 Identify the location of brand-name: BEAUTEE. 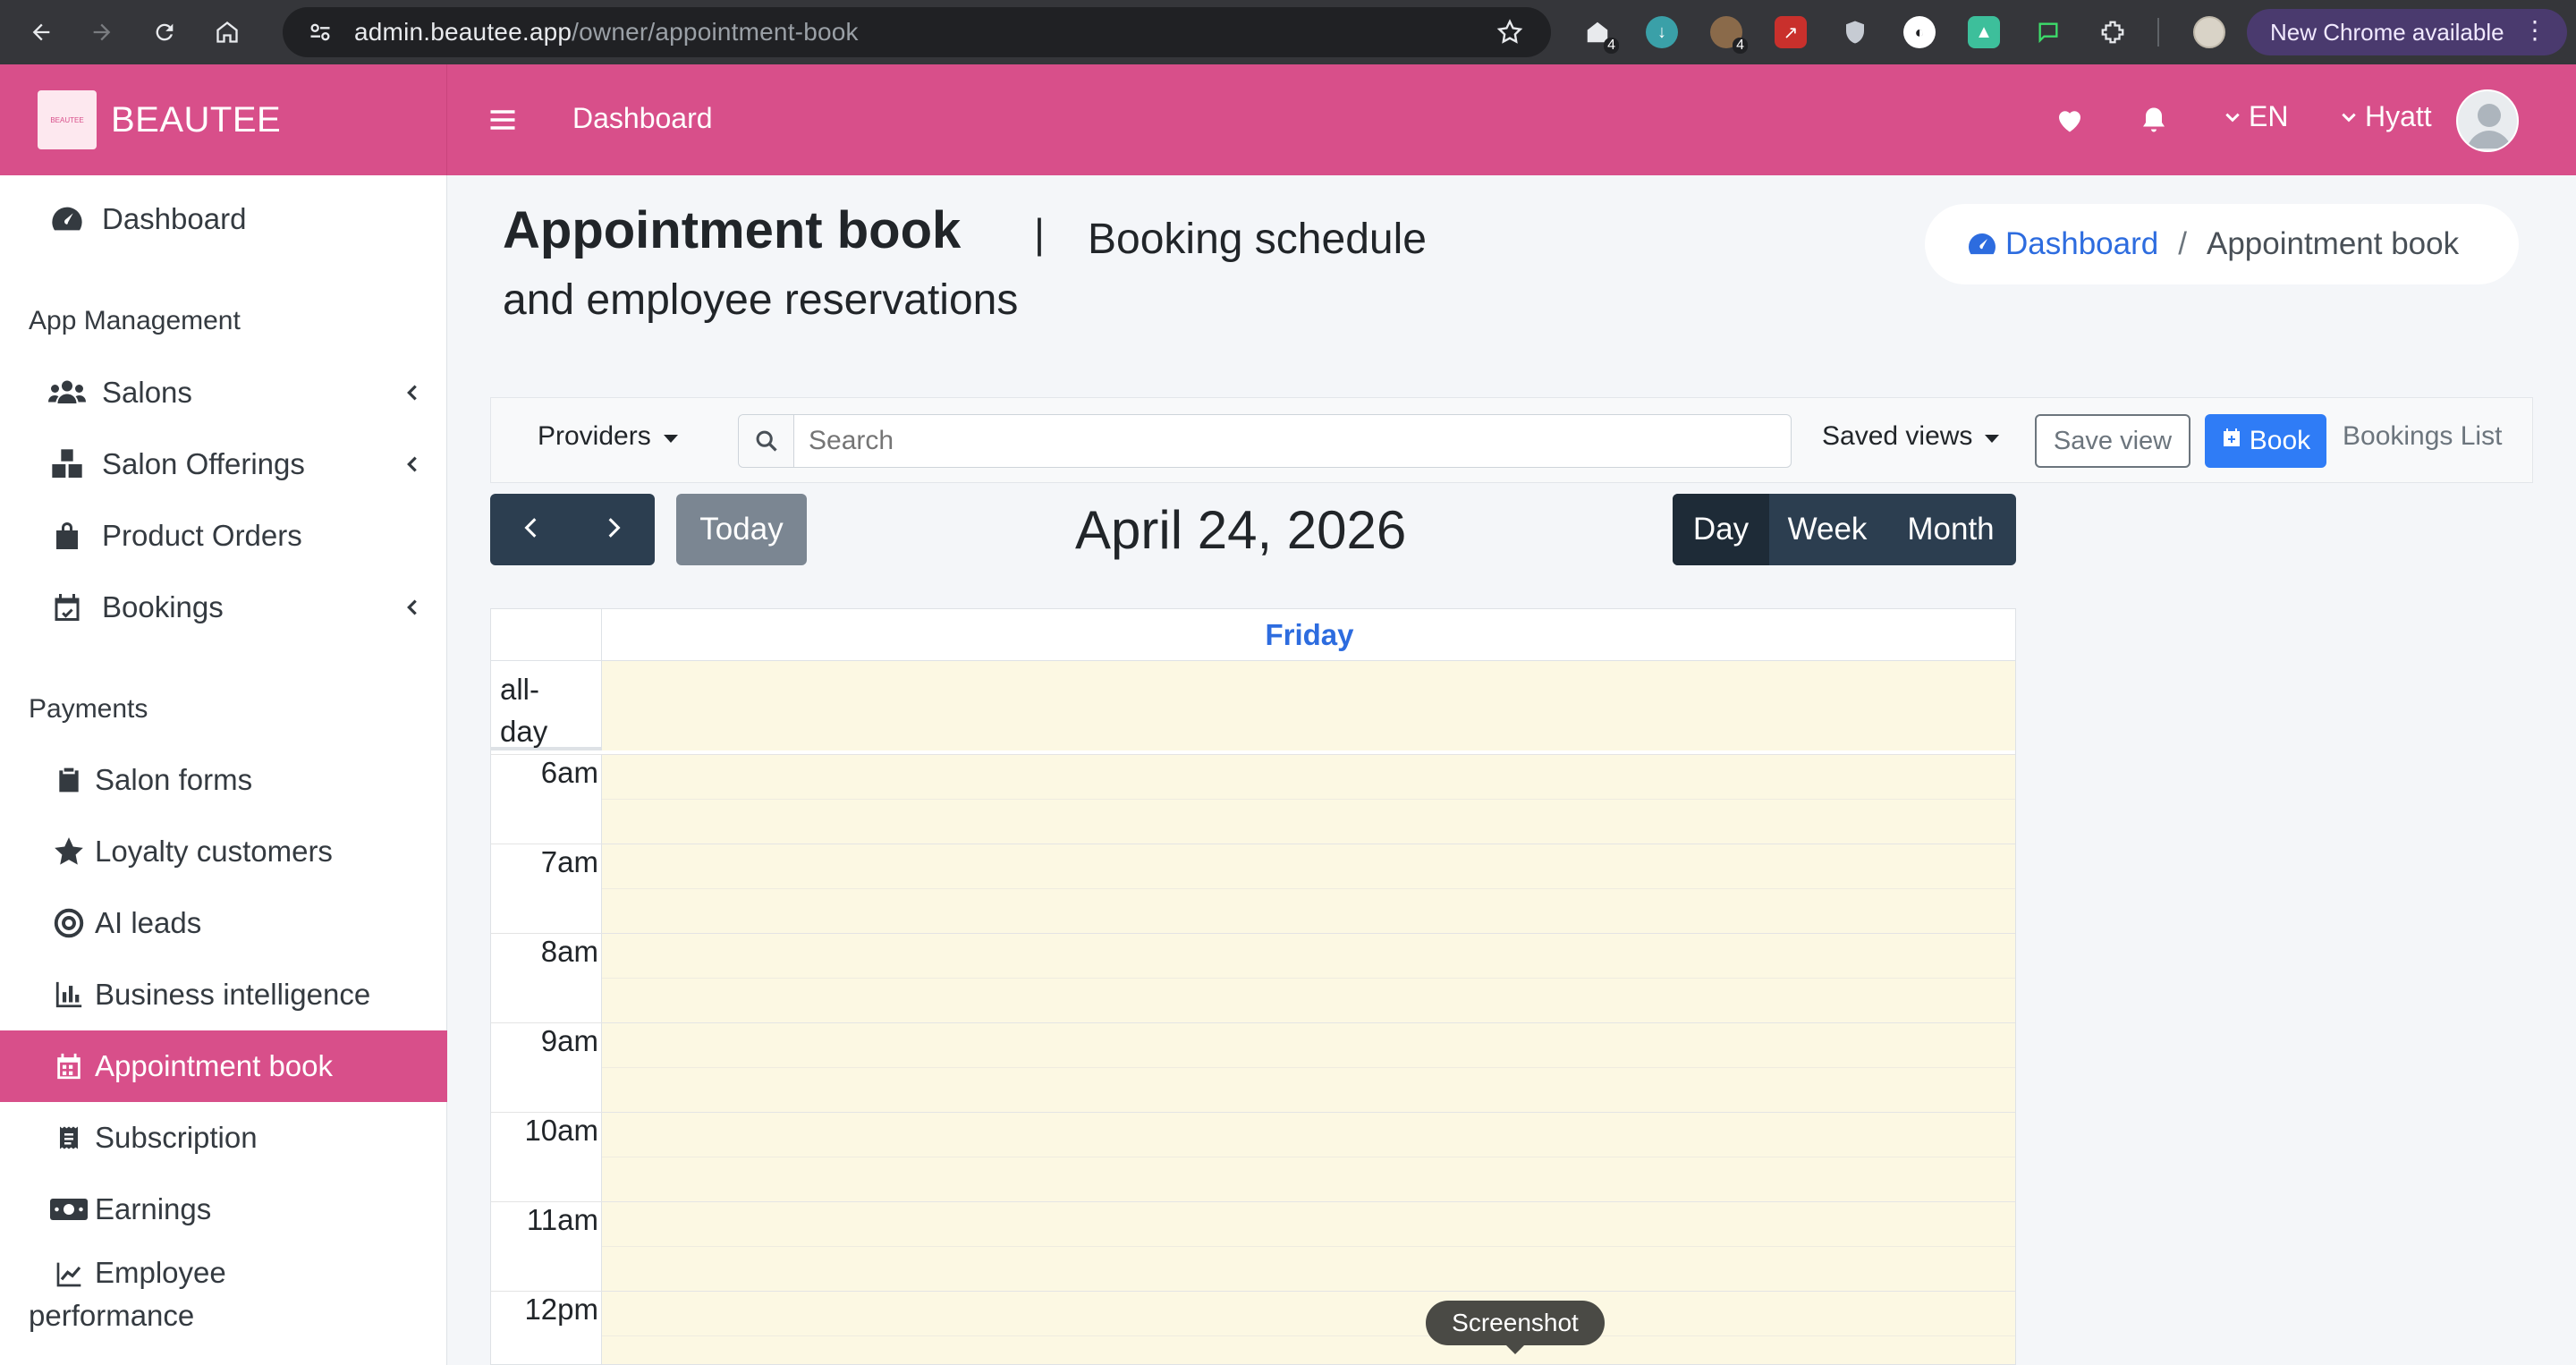
(196, 119).